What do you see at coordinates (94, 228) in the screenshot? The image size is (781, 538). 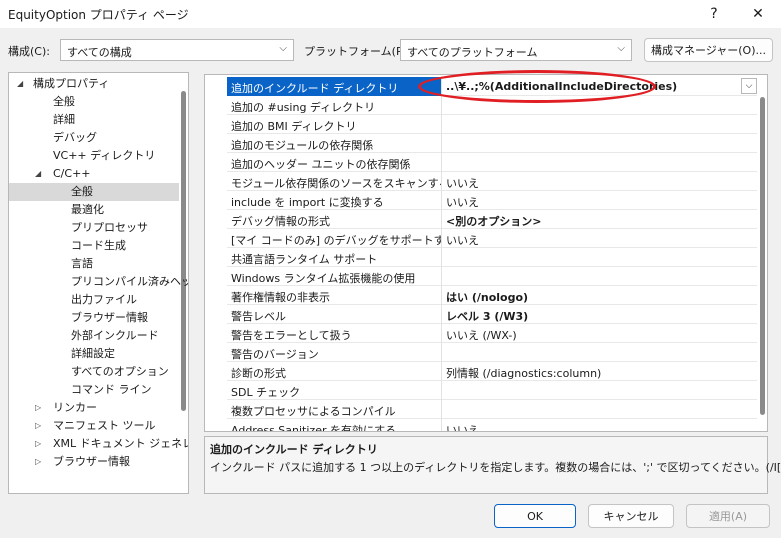 I see `tree-item: プリプロセッサ` at bounding box center [94, 228].